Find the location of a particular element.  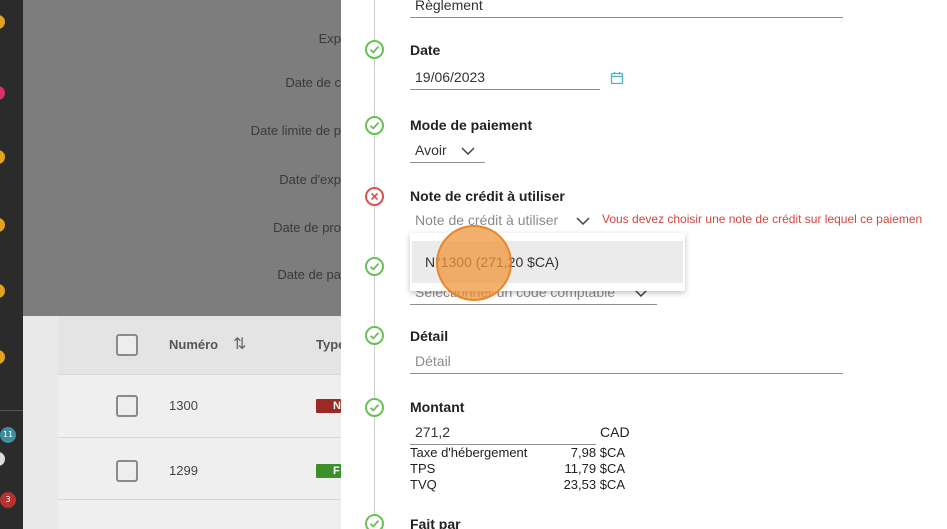

detail-placeholder: Détail is located at coordinates (433, 361).